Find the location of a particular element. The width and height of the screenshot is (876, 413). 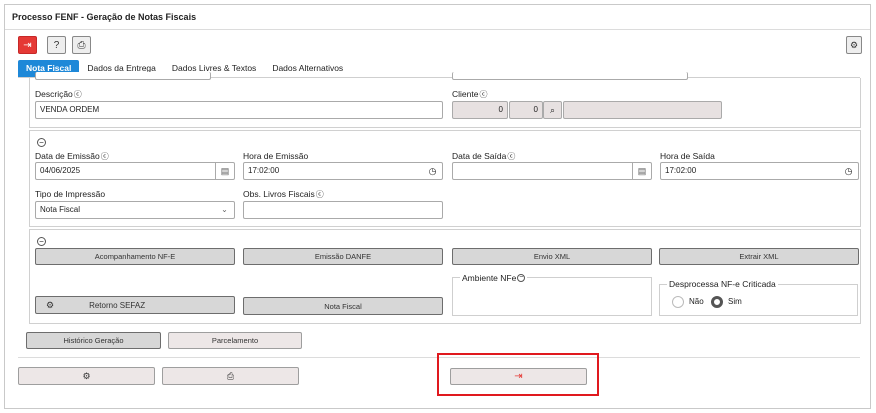

hora-saida-input: 17:02:00 ◷ is located at coordinates (759, 171).